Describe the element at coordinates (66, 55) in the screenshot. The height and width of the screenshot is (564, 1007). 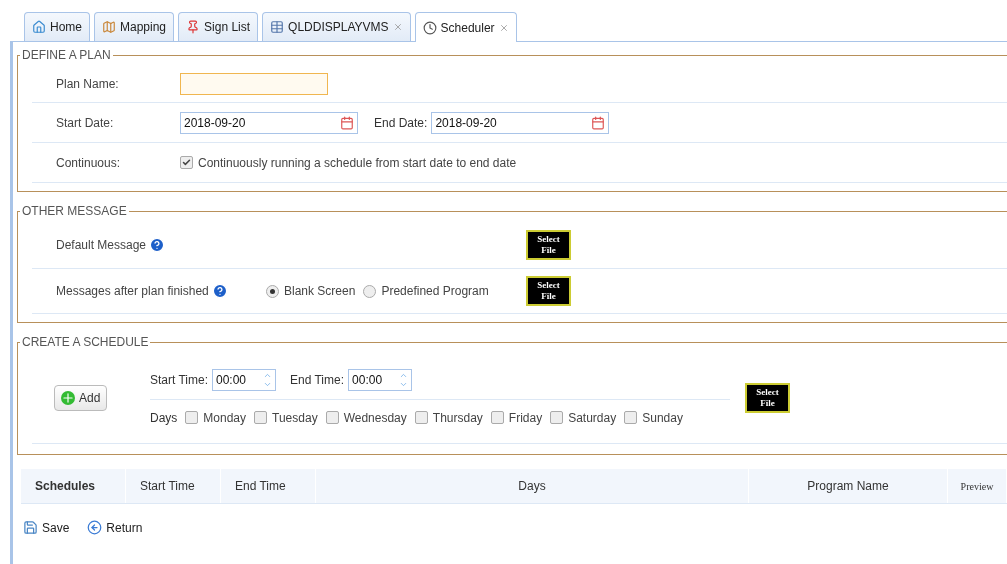
I see `section-title: DEFINE A PLAN` at that location.